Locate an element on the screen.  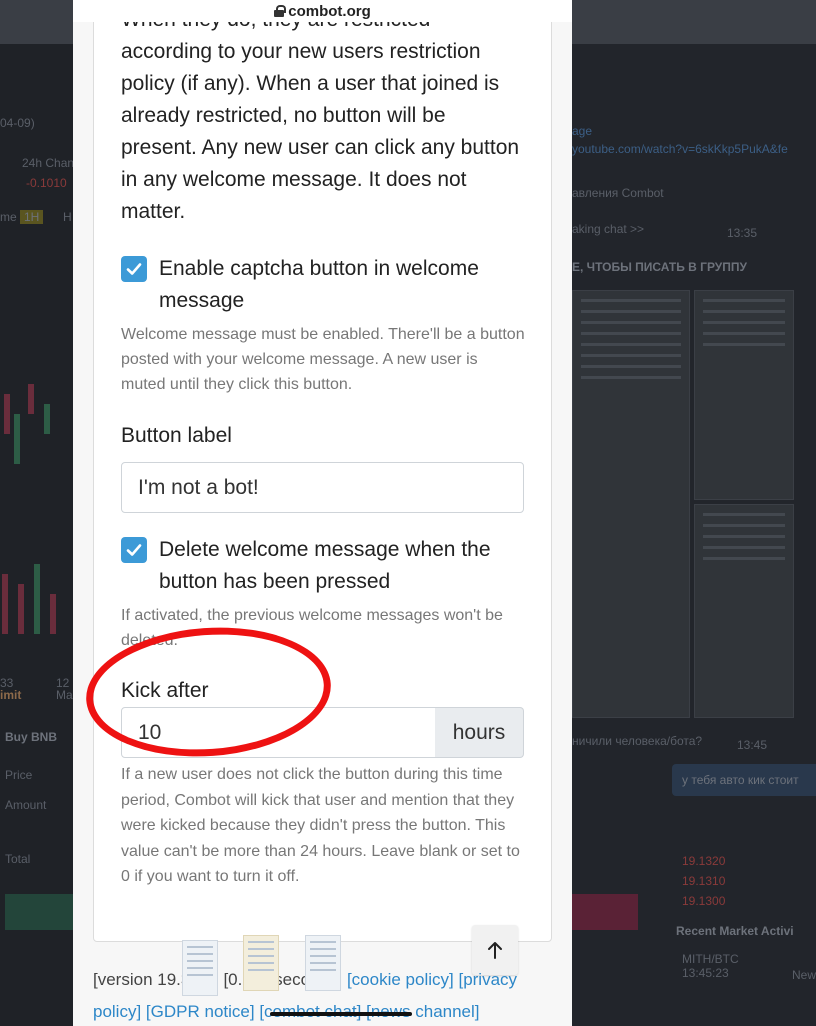
bg-text: 13:45 is located at coordinates (752, 745).